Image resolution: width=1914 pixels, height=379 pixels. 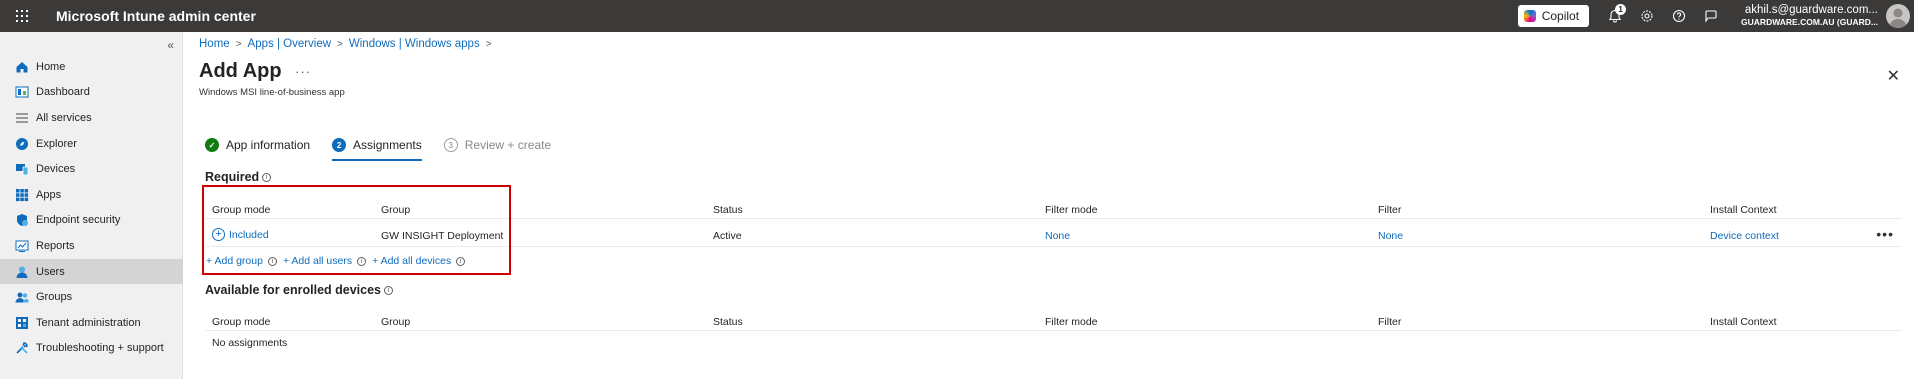 I want to click on sidebar-item-label: Endpoint security, so click(x=78, y=220).